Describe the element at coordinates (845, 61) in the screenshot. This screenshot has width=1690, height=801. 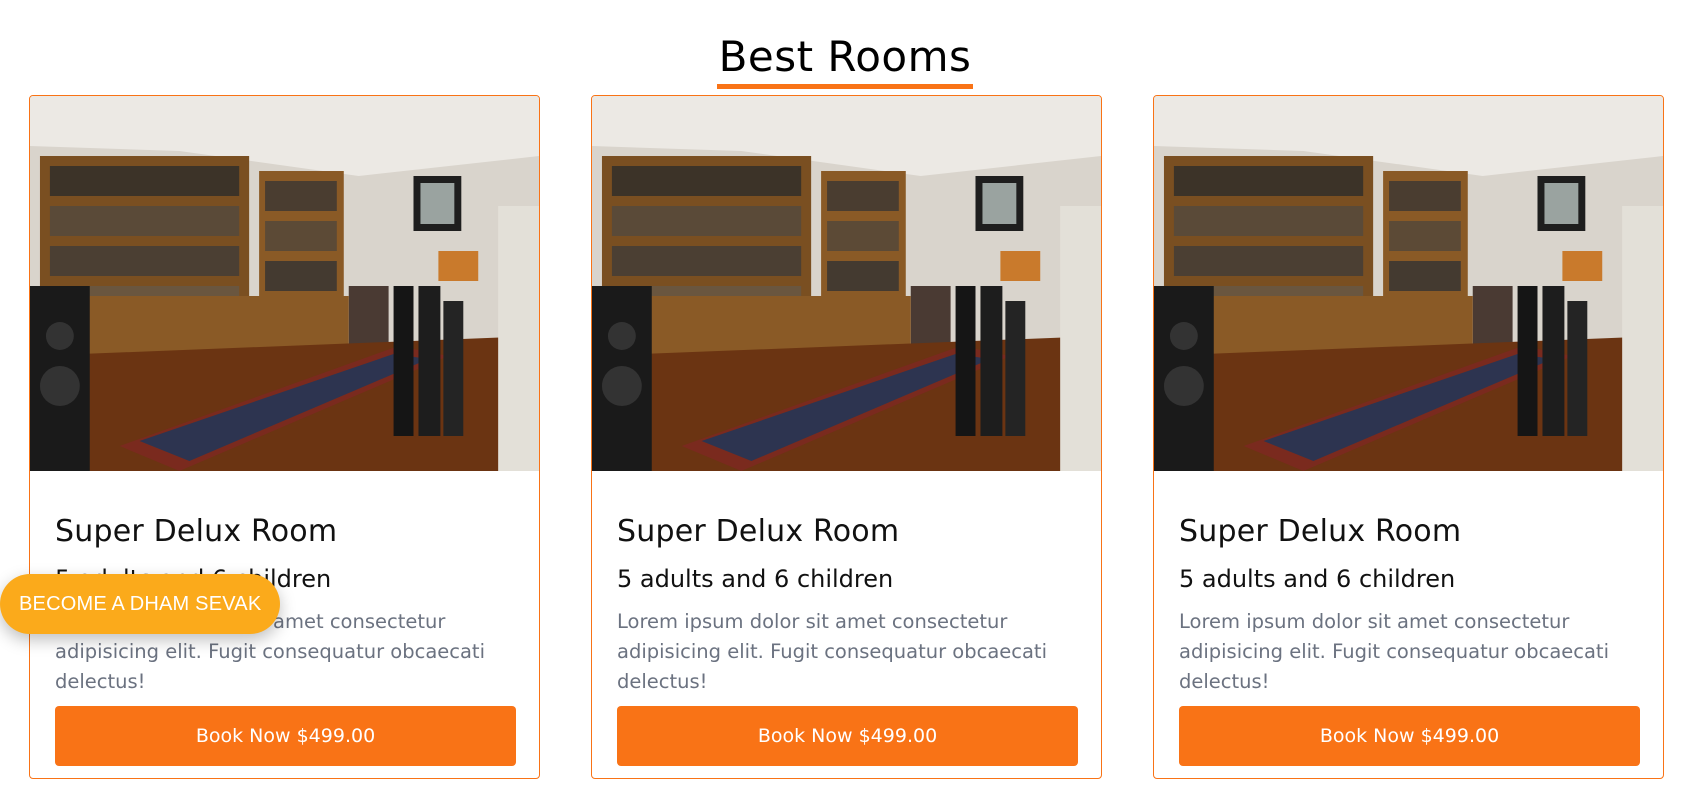
I see `section-title: Best Rooms` at that location.